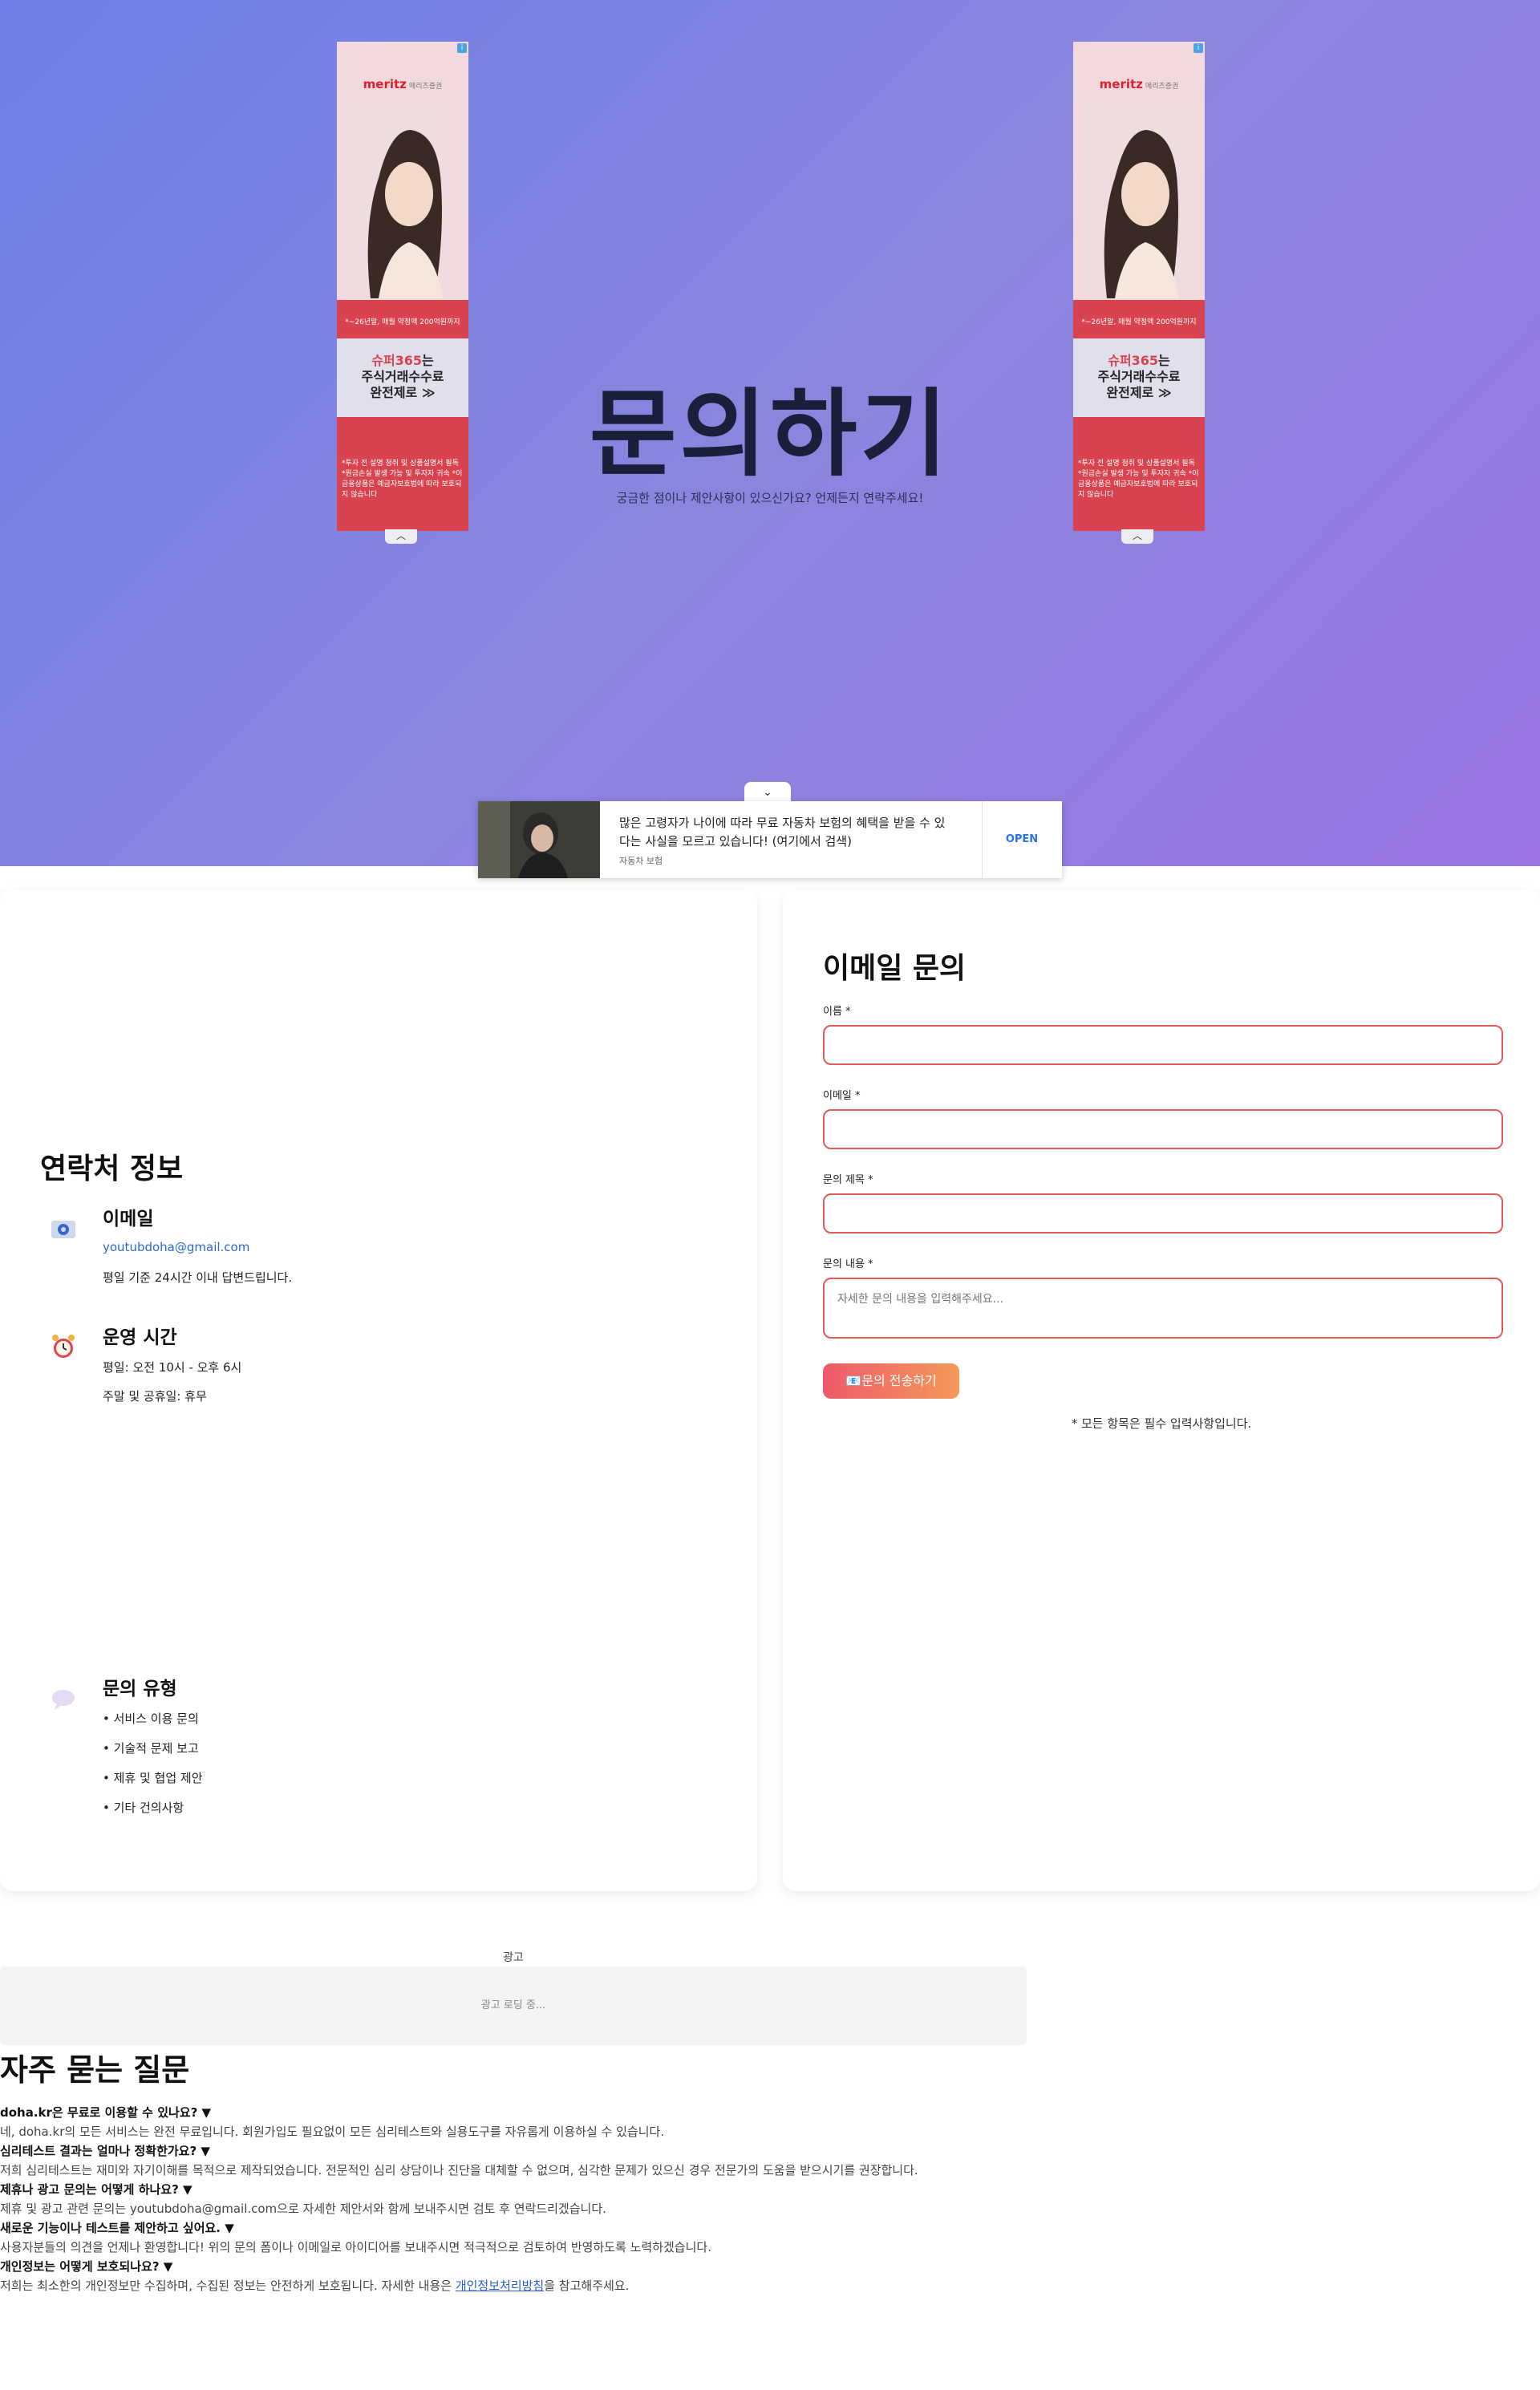 The height and width of the screenshot is (2390, 1540). I want to click on sticky-ad-open-button: OPEN, so click(1022, 840).